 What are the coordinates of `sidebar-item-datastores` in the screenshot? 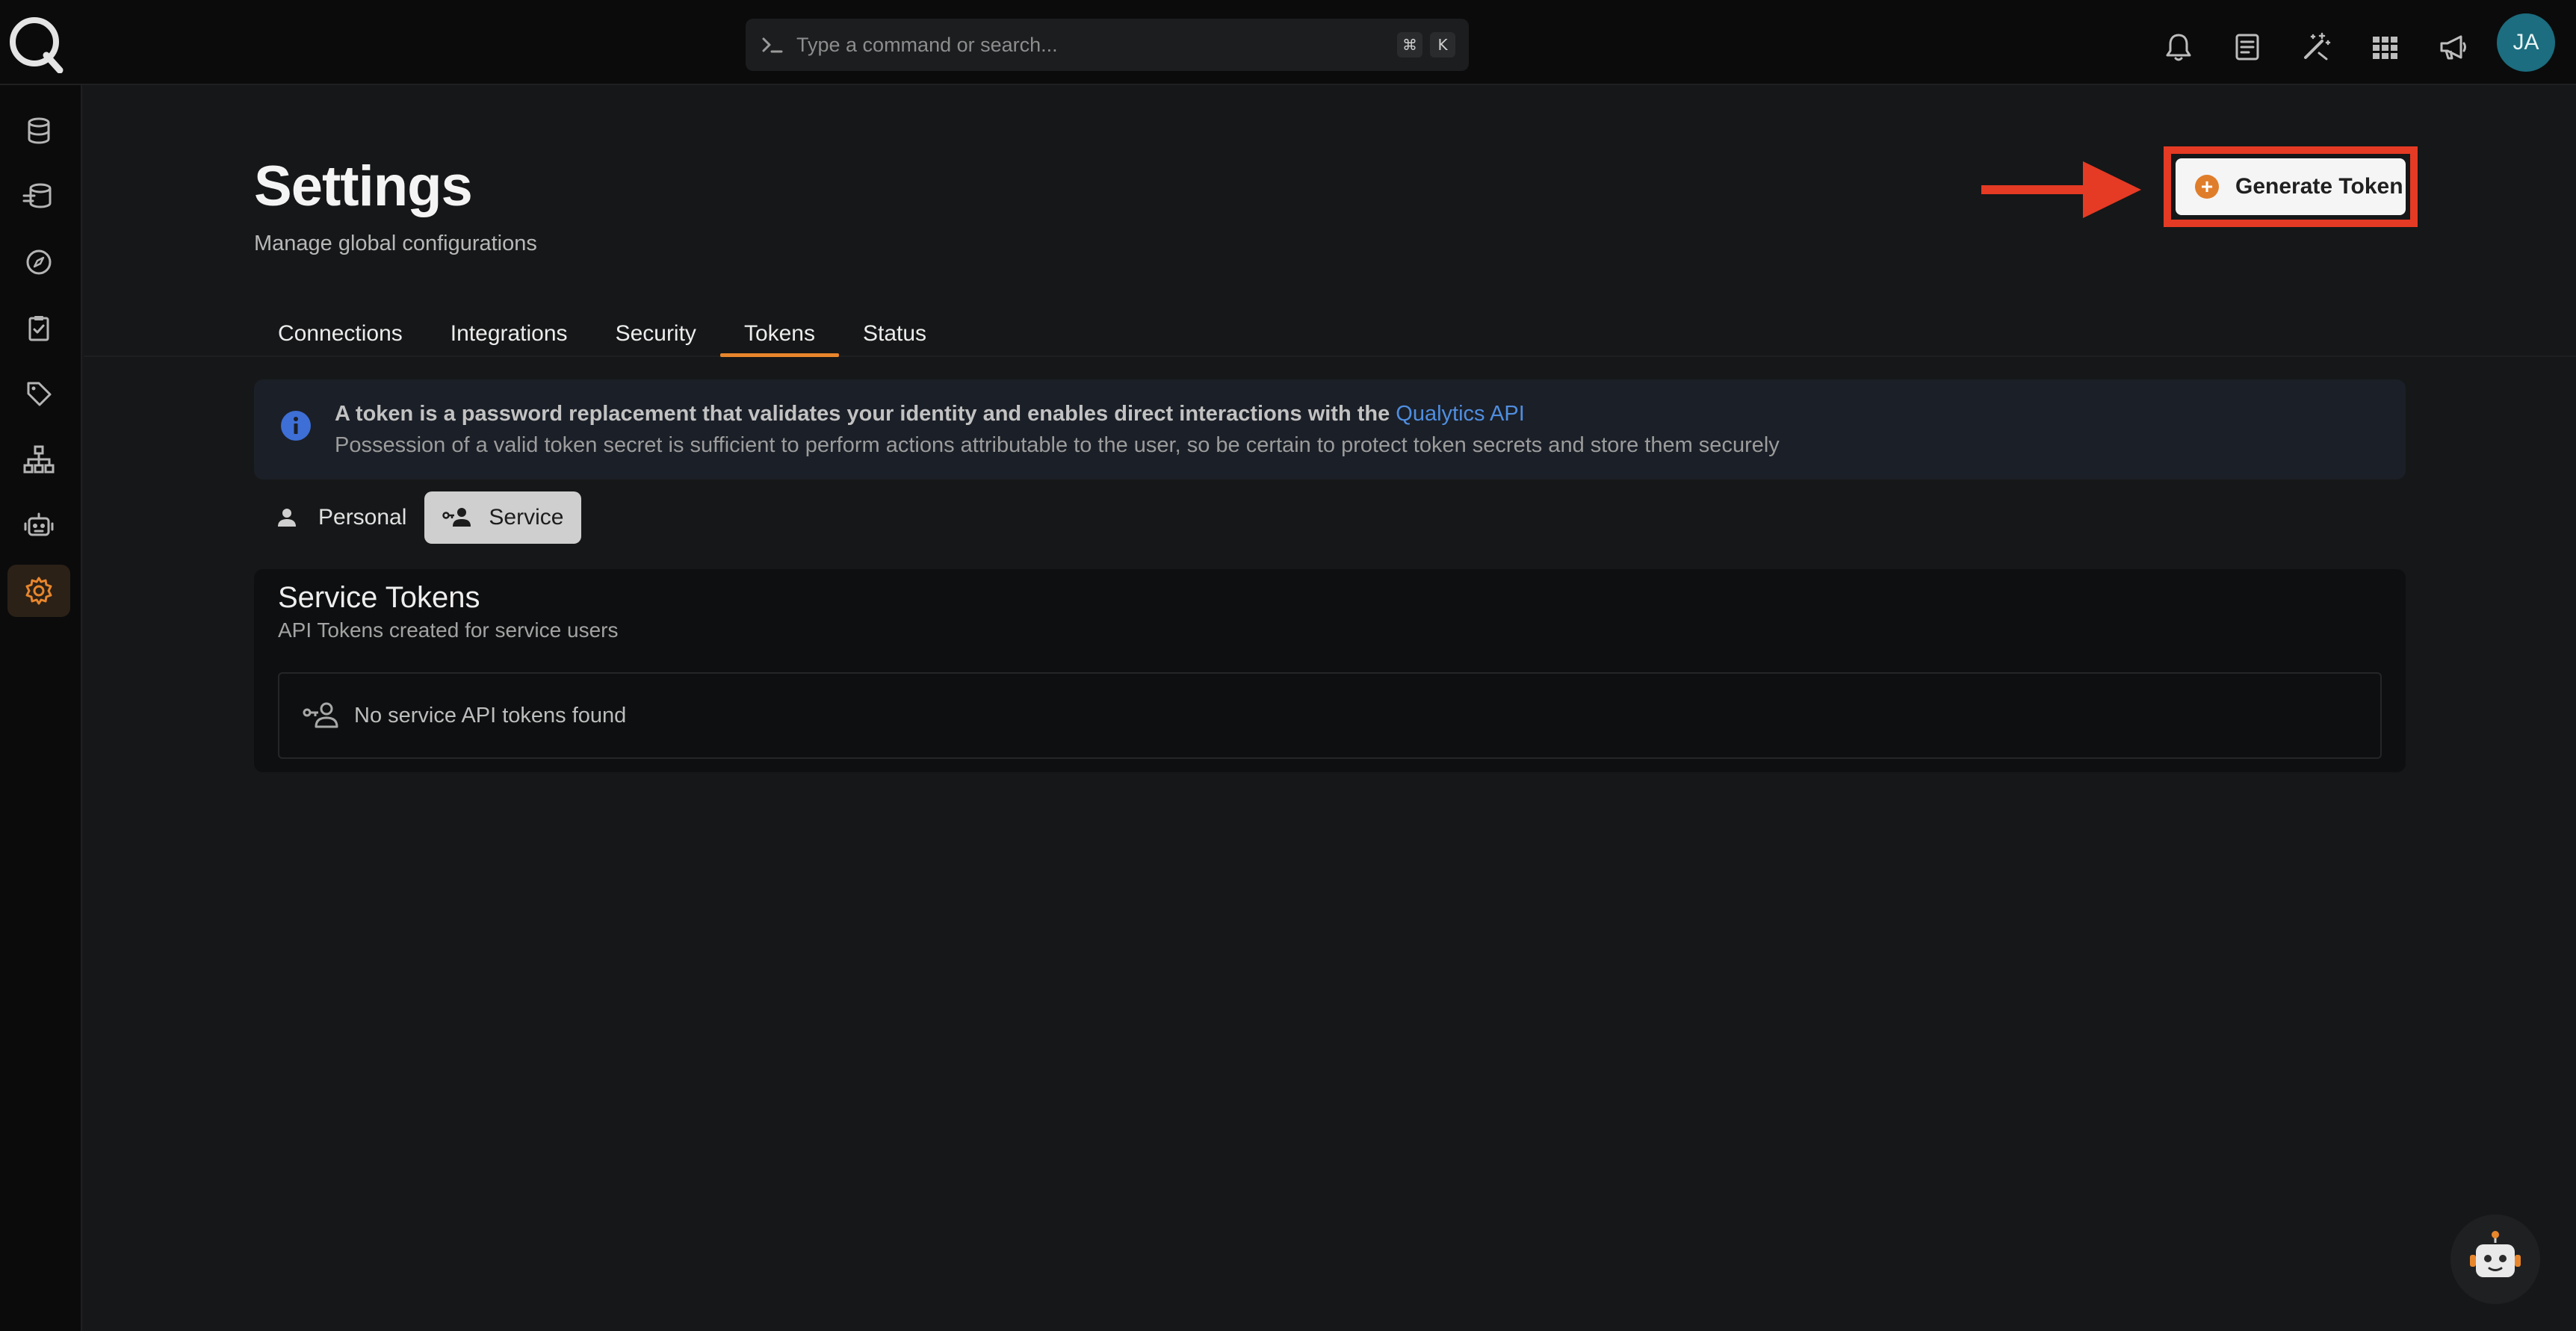 It's located at (38, 196).